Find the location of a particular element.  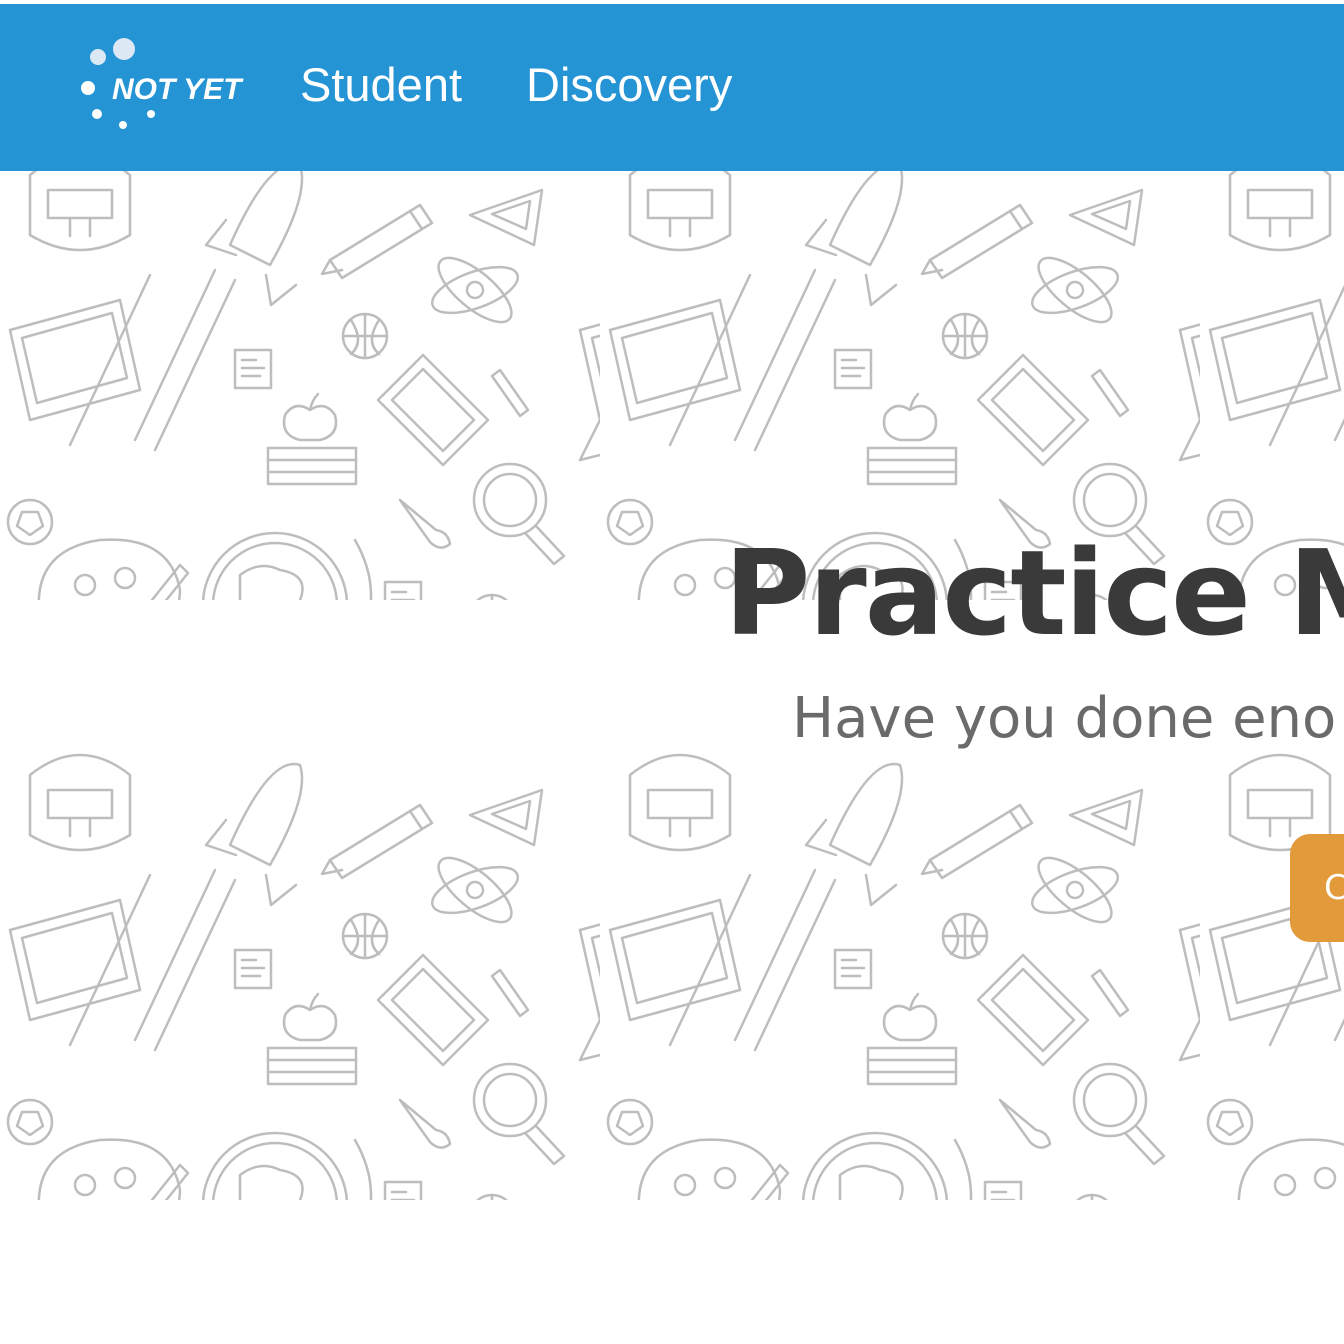

navbar: NOT YET Student Discovery is located at coordinates (672, 87).